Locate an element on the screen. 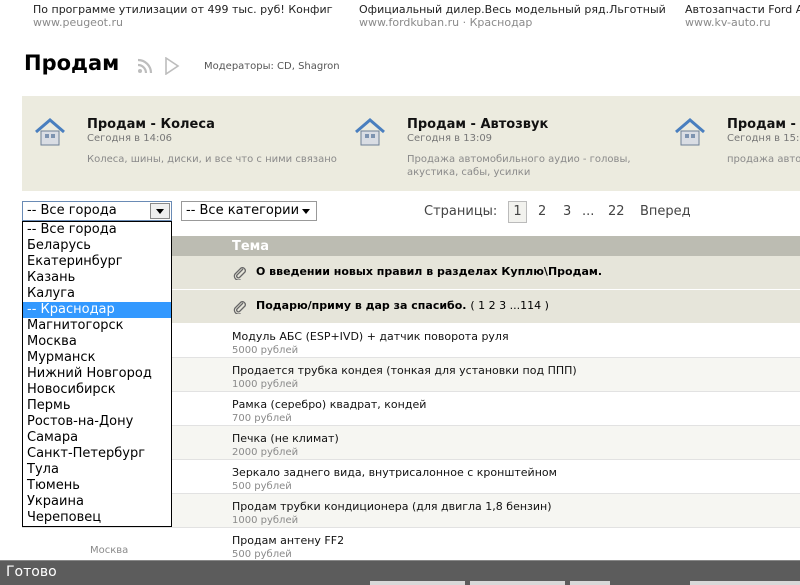 This screenshot has width=800, height=585. city-option: Екатеринбург is located at coordinates (97, 262).